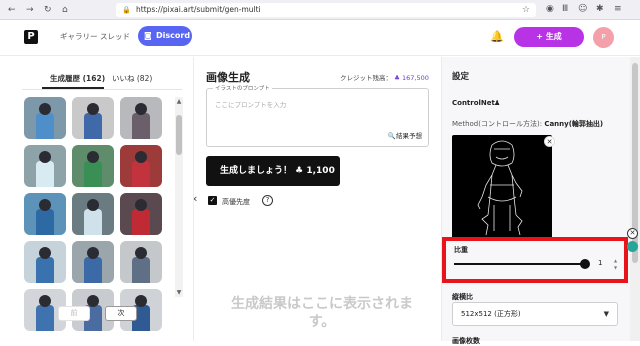 Image resolution: width=640 pixels, height=346 pixels. Describe the element at coordinates (242, 88) in the screenshot. I see `prompt-label: イラストのプロンプト` at that location.